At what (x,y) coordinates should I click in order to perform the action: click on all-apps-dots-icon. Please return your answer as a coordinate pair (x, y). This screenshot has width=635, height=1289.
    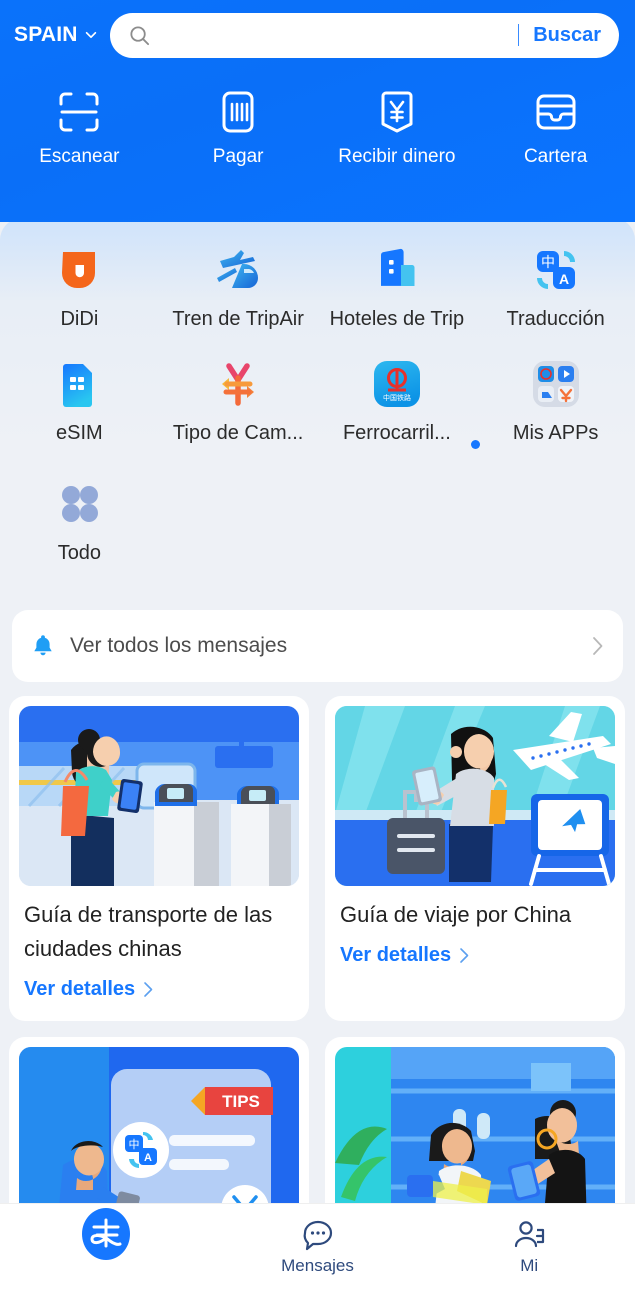
    Looking at the image, I should click on (80, 504).